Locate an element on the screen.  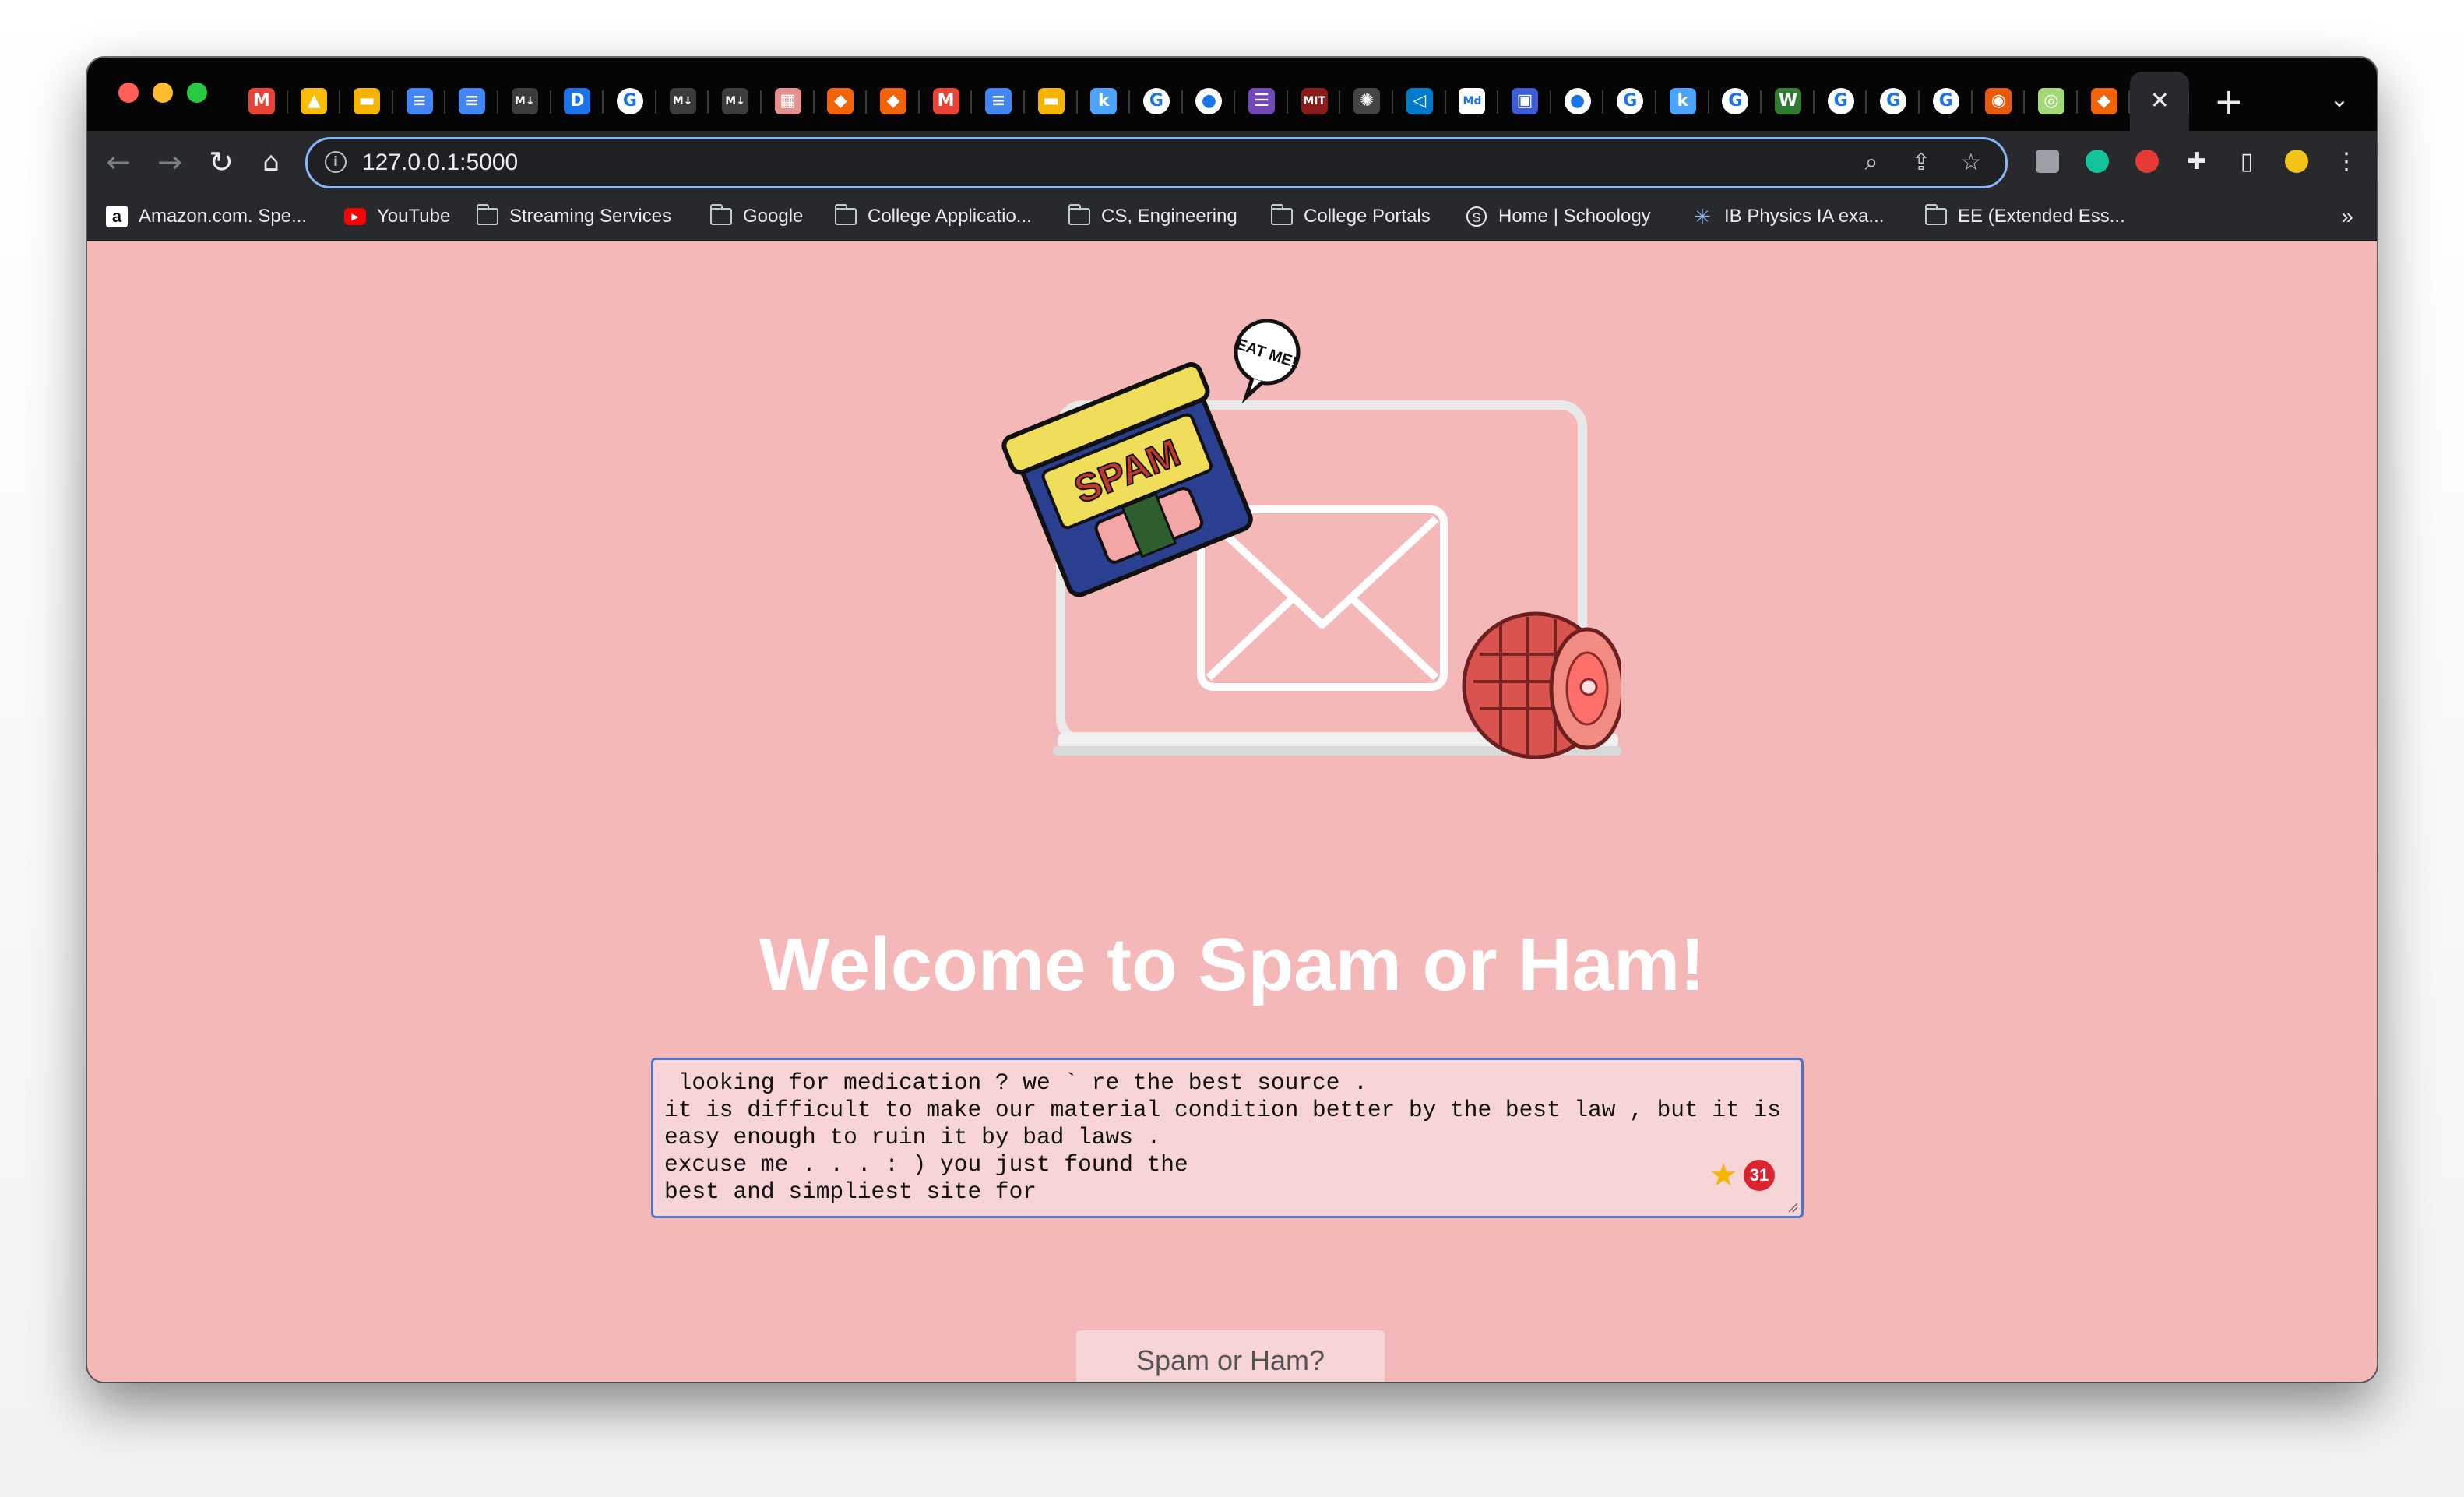
browser-tab: ✺ is located at coordinates (1367, 101).